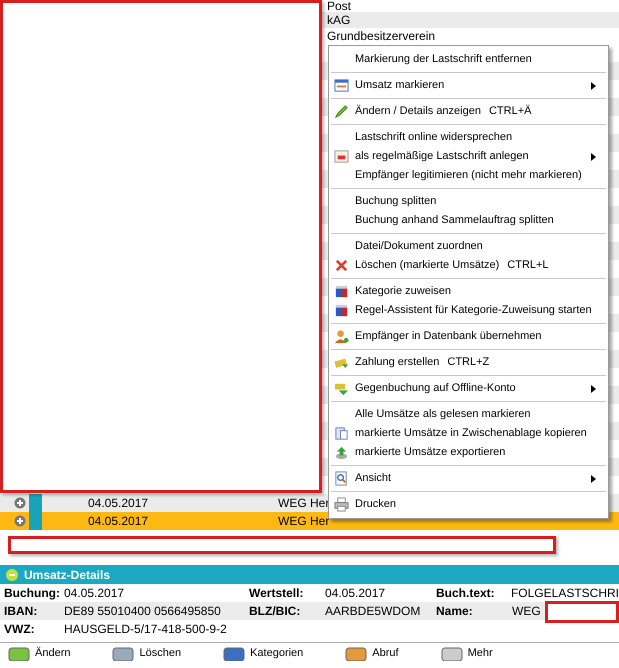 This screenshot has height=668, width=619. Describe the element at coordinates (468, 246) in the screenshot. I see `menu-item: Datei/Dokument zuordnen` at that location.